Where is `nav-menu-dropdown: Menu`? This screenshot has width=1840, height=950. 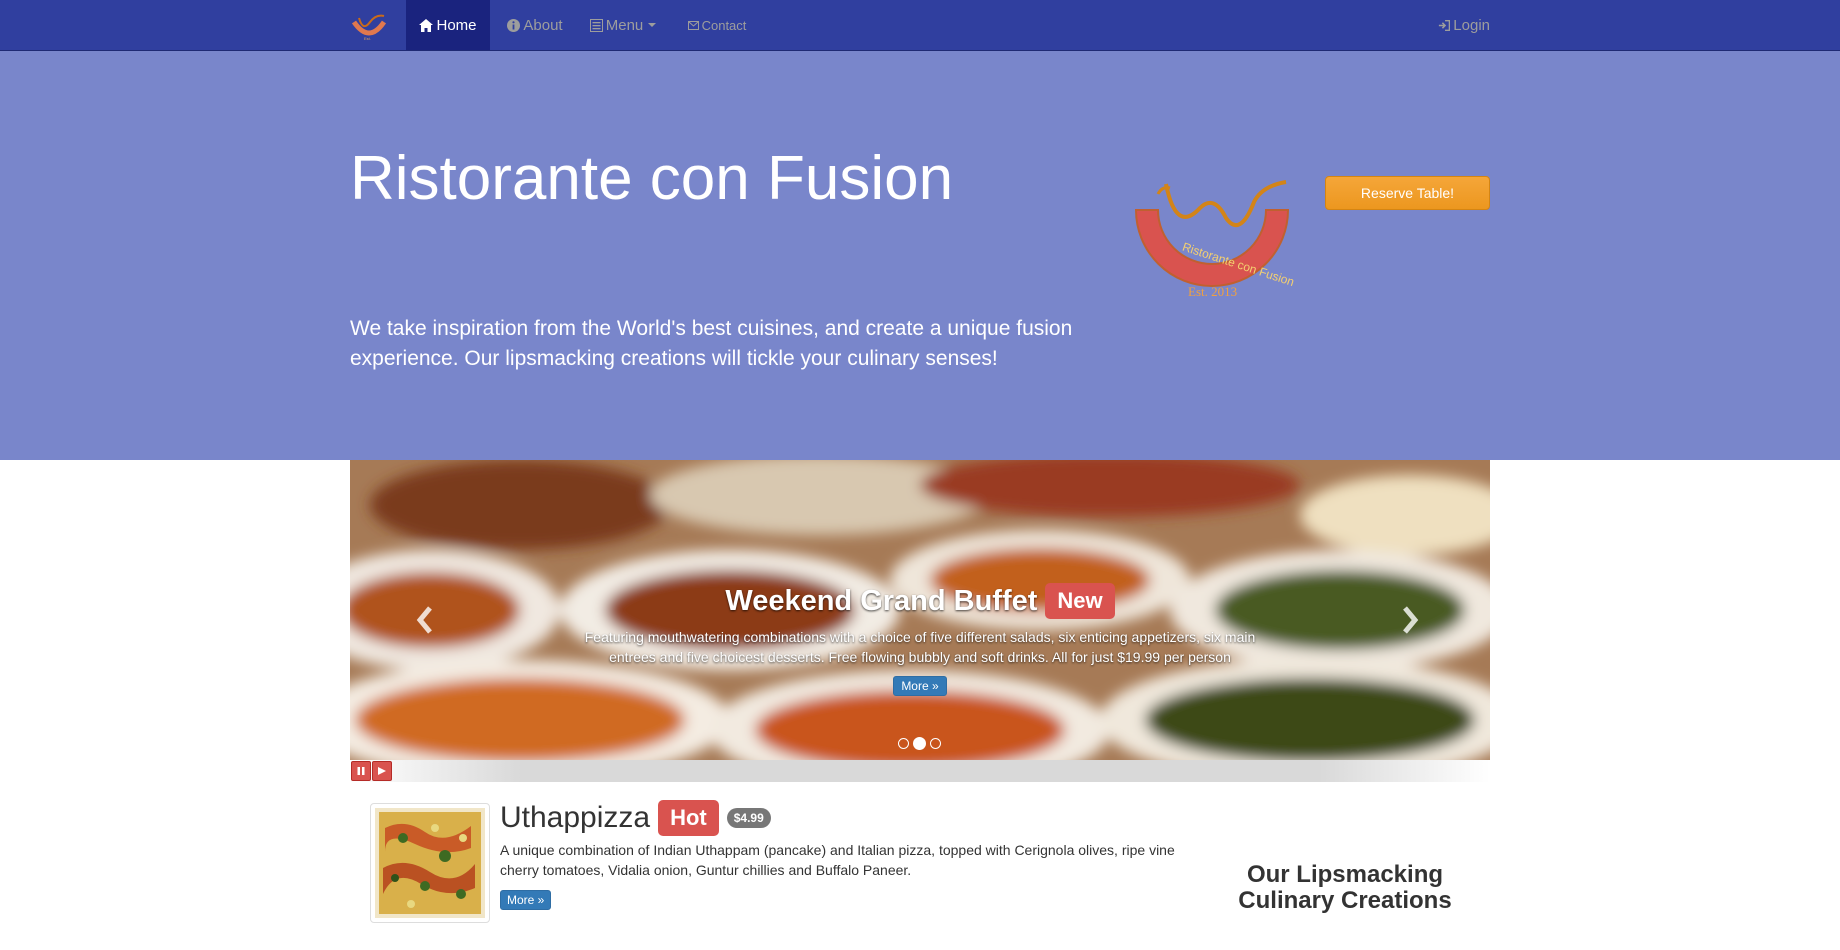 nav-menu-dropdown: Menu is located at coordinates (623, 25).